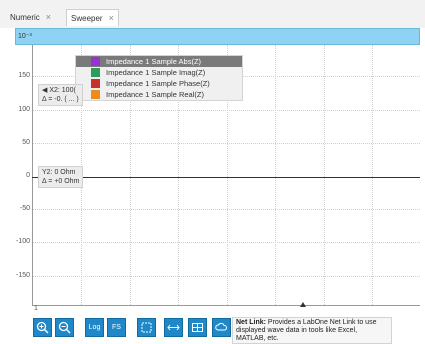 This screenshot has width=425, height=344. I want to click on tooltip-title: Net Link:, so click(251, 322).